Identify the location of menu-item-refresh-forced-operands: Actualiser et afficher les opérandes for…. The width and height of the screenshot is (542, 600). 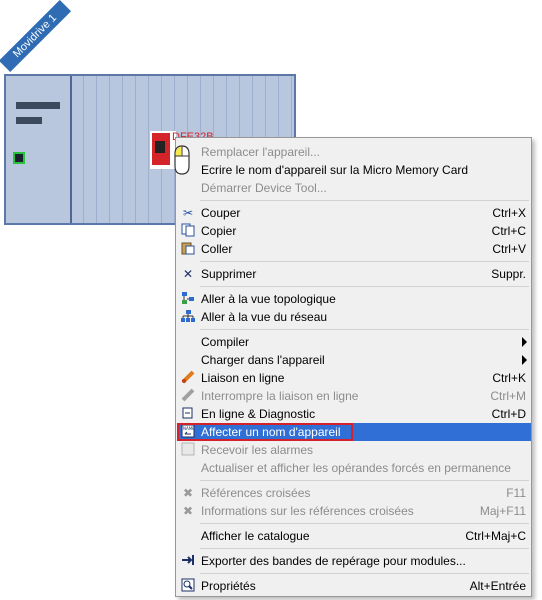
(354, 468).